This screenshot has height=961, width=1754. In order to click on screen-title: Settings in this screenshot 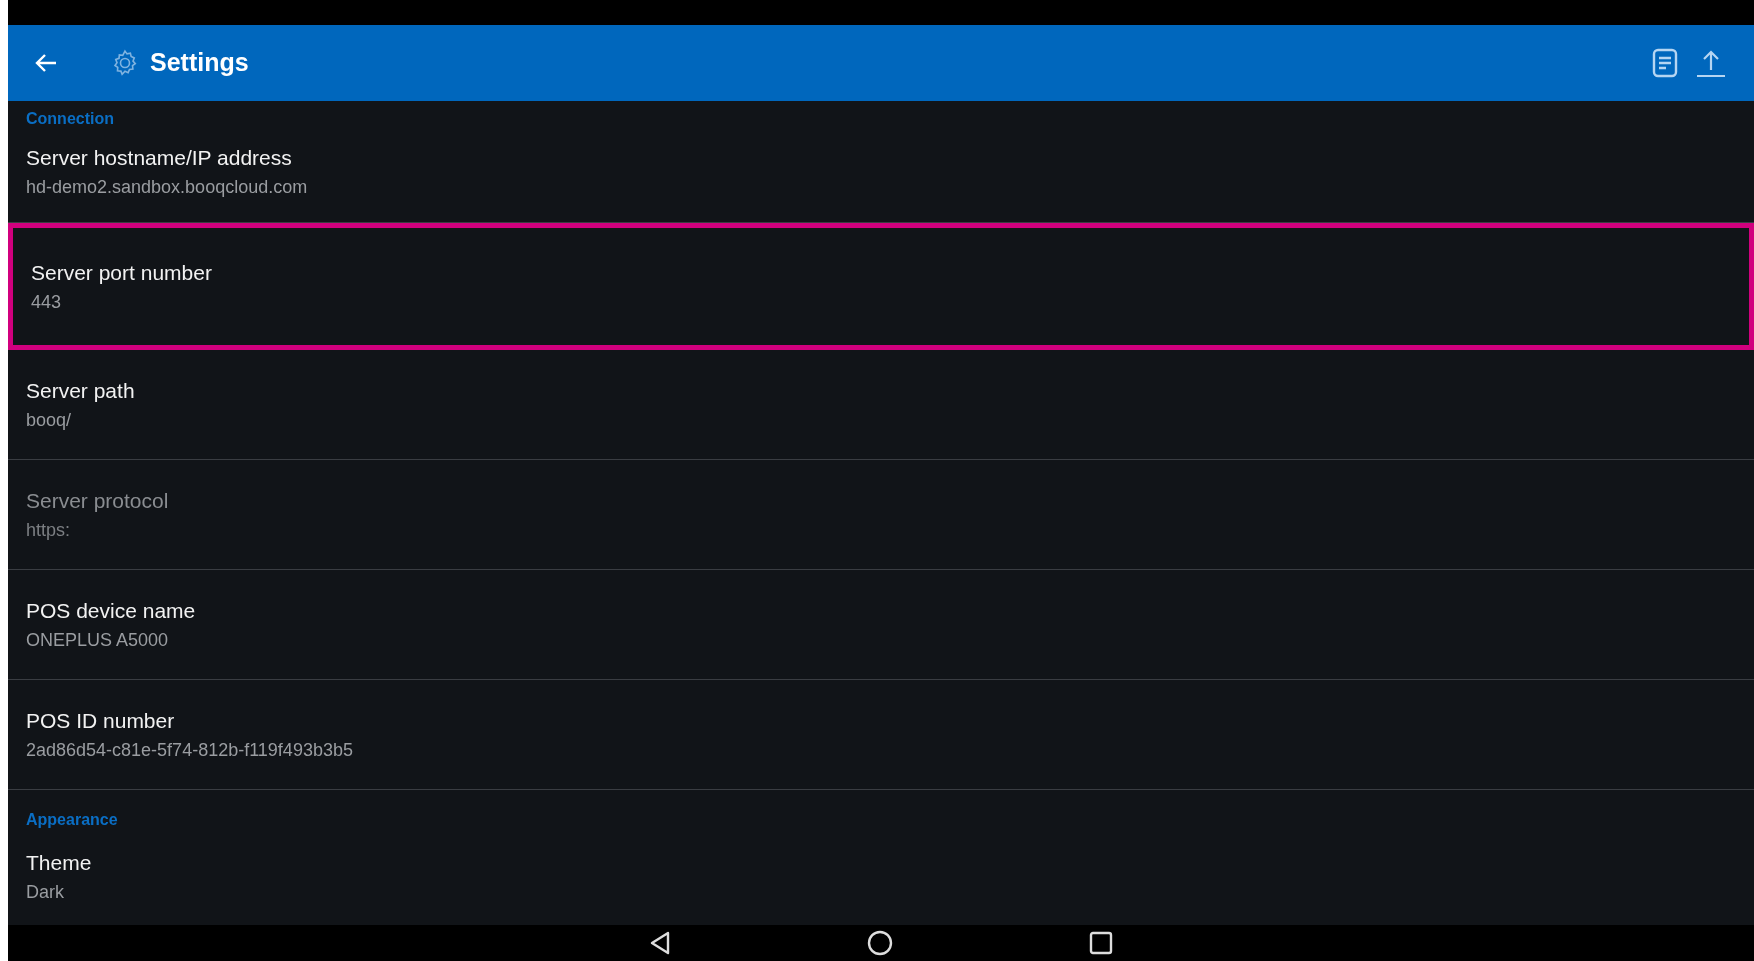, I will do `click(199, 63)`.